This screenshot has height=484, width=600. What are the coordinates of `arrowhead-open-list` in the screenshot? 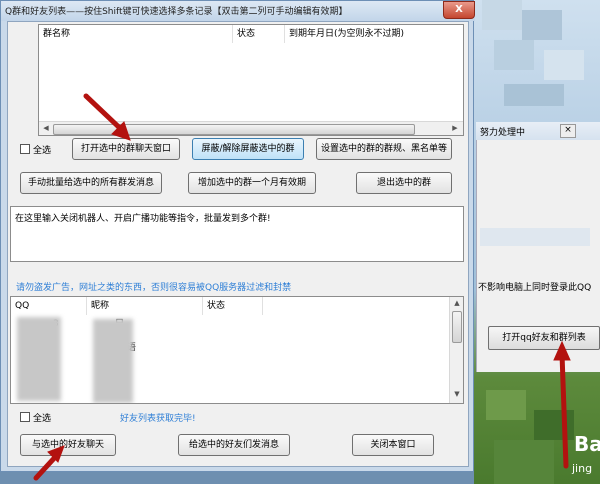 It's located at (562, 350).